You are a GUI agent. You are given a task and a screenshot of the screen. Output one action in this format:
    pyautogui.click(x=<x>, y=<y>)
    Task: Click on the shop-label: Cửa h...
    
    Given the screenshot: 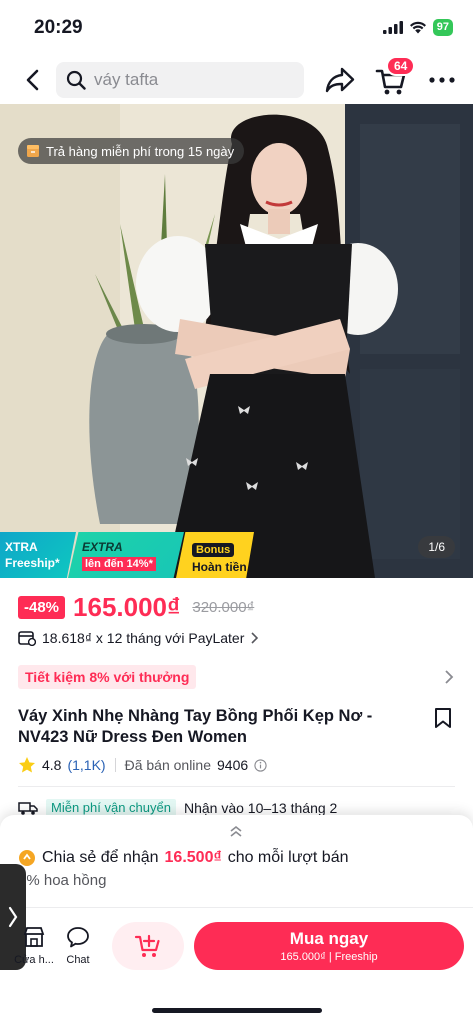 What is the action you would take?
    pyautogui.click(x=34, y=960)
    